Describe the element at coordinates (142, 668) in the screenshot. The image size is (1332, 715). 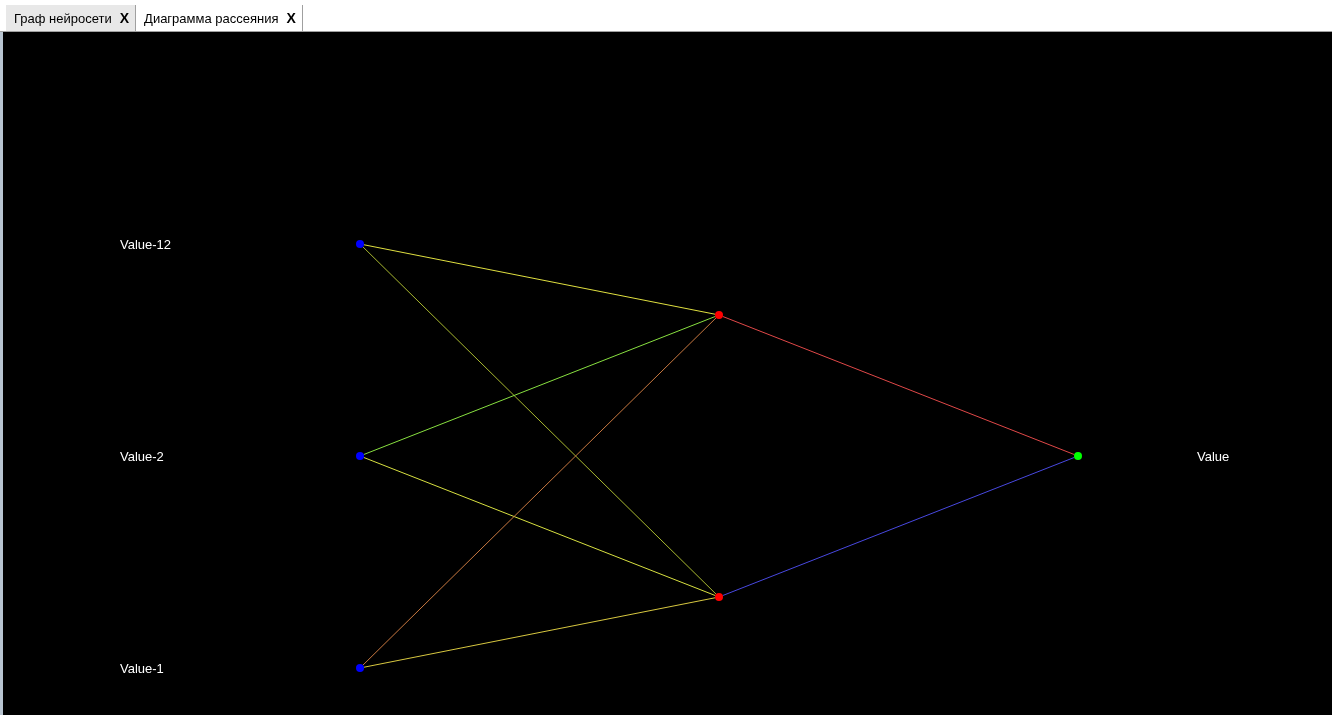
I see `node-label: Value-1` at that location.